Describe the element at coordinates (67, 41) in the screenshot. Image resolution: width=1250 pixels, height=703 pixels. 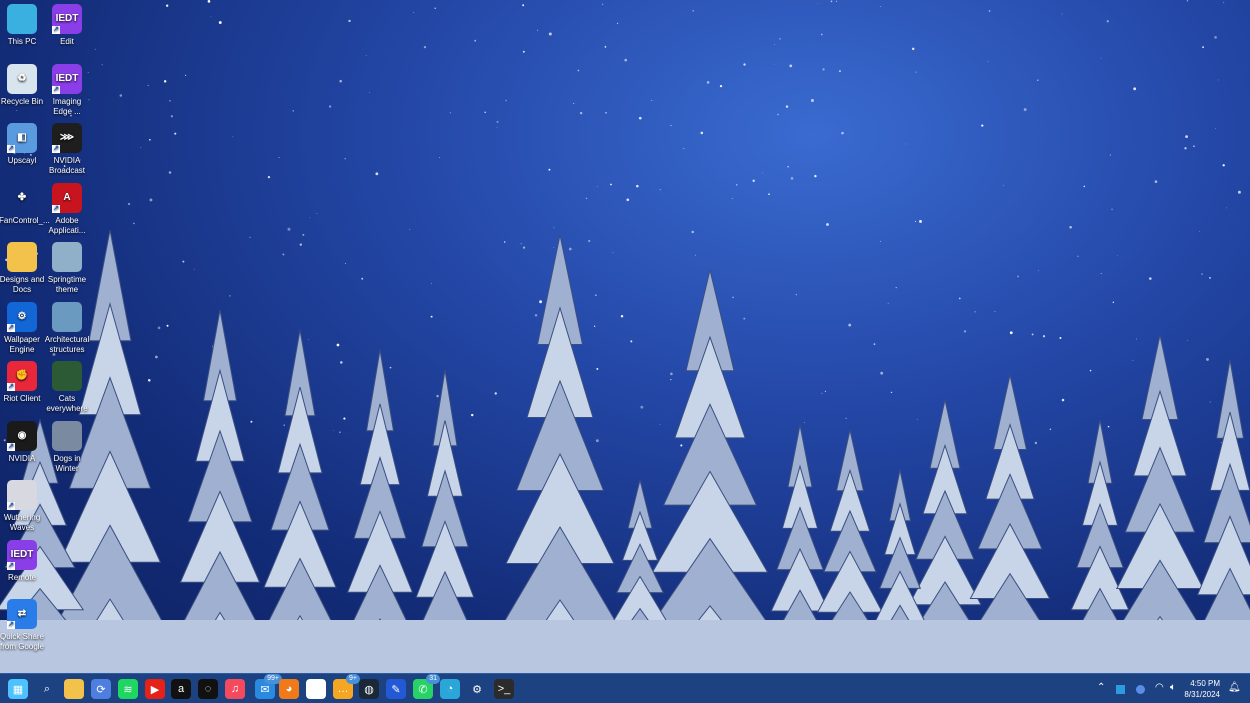
I see `desktop-icon-label: Edit` at that location.